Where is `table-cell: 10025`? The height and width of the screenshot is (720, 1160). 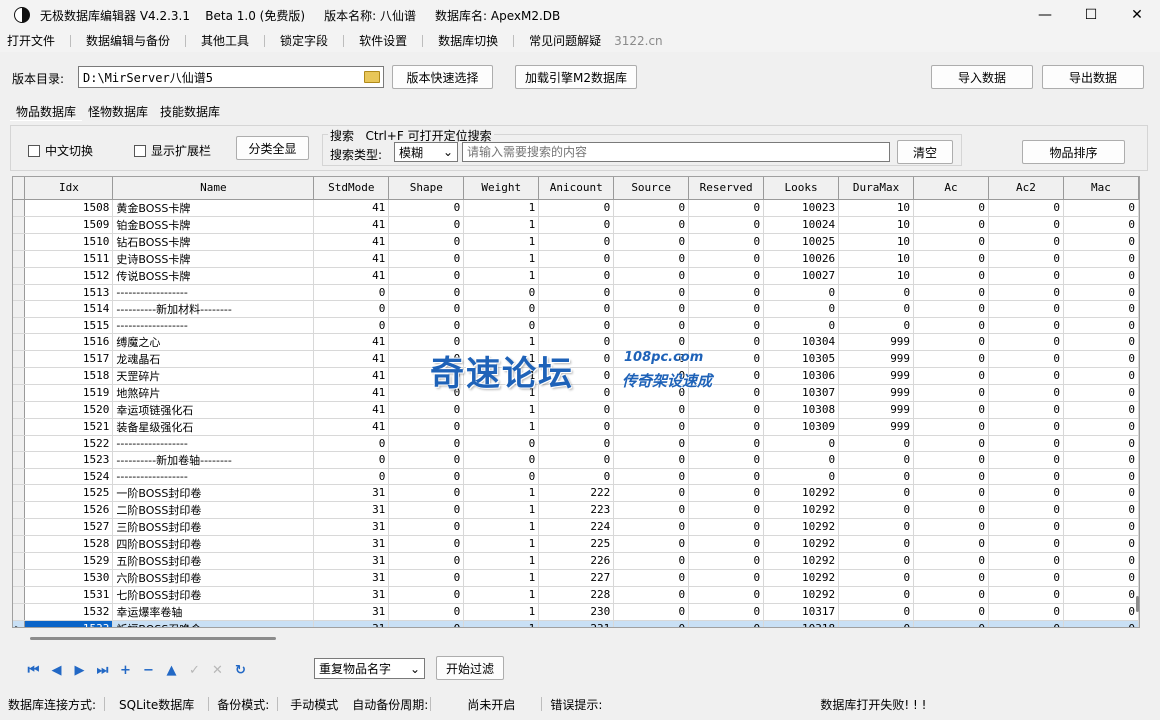
table-cell: 10025 is located at coordinates (801, 242).